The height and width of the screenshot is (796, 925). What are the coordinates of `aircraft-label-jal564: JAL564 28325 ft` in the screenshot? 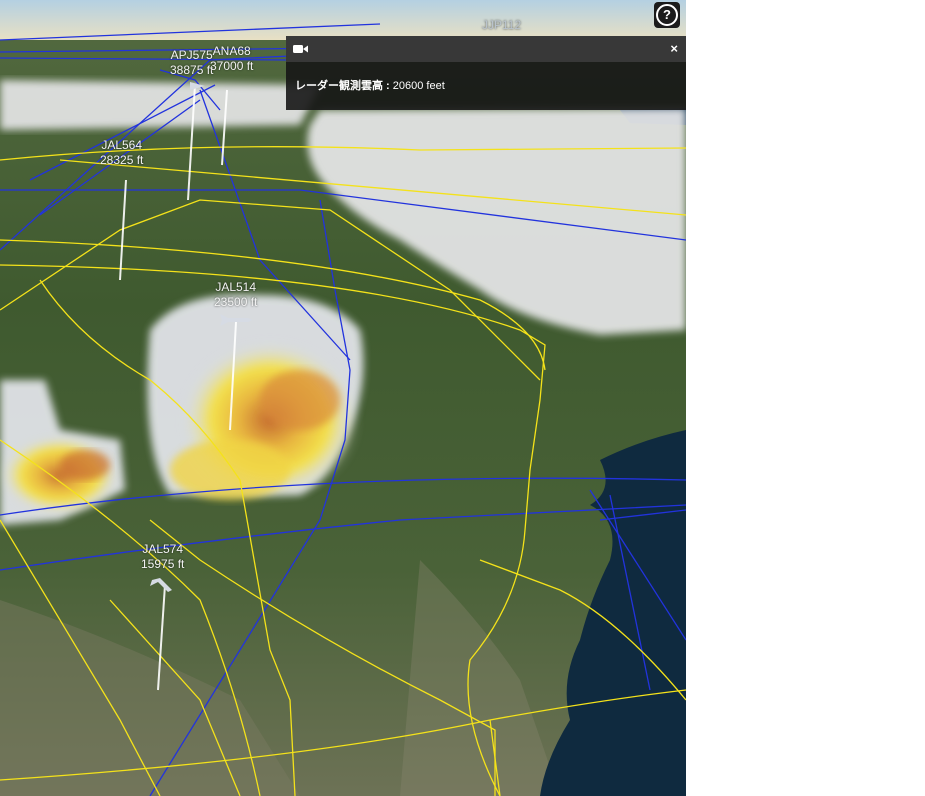 It's located at (121, 153).